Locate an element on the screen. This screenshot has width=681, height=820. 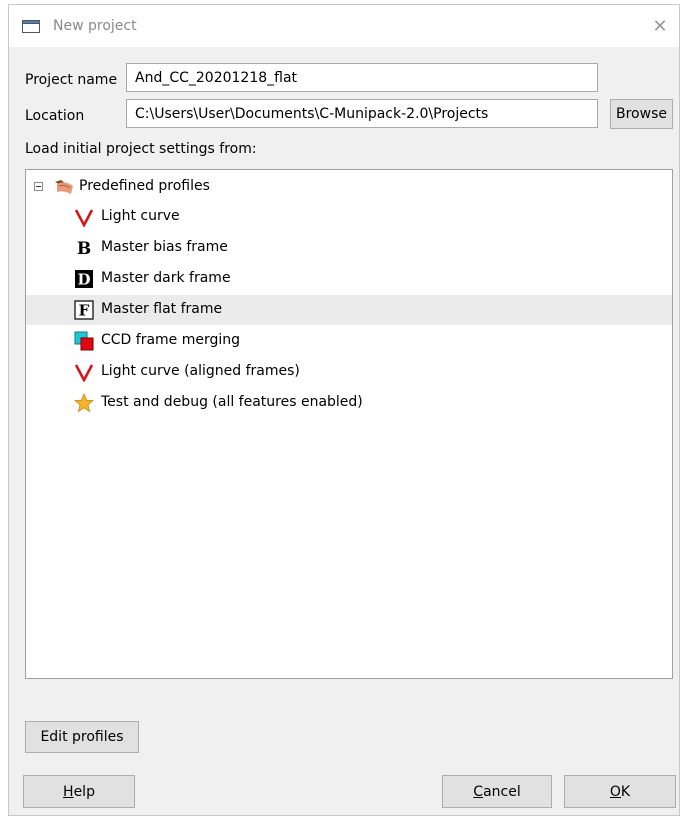
tree-item-label: Light curve is located at coordinates (140, 216).